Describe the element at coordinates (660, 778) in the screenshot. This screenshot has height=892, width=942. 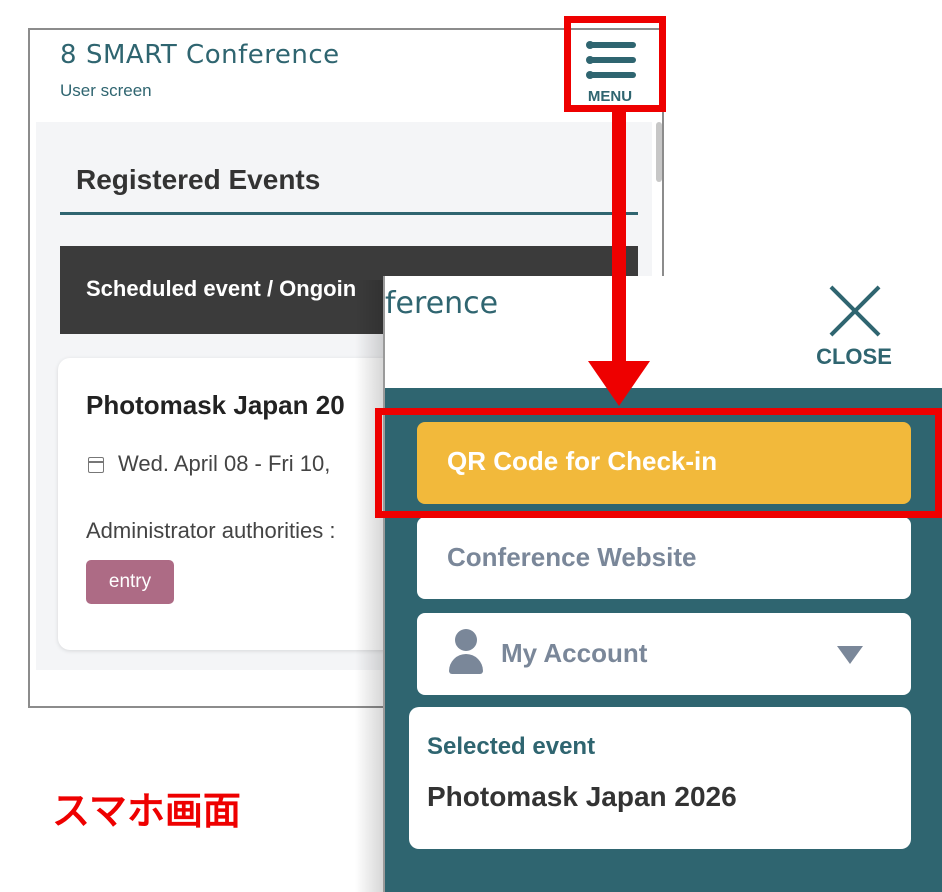
I see `selected-event-card: Selected event Photomask Japan 2026` at that location.